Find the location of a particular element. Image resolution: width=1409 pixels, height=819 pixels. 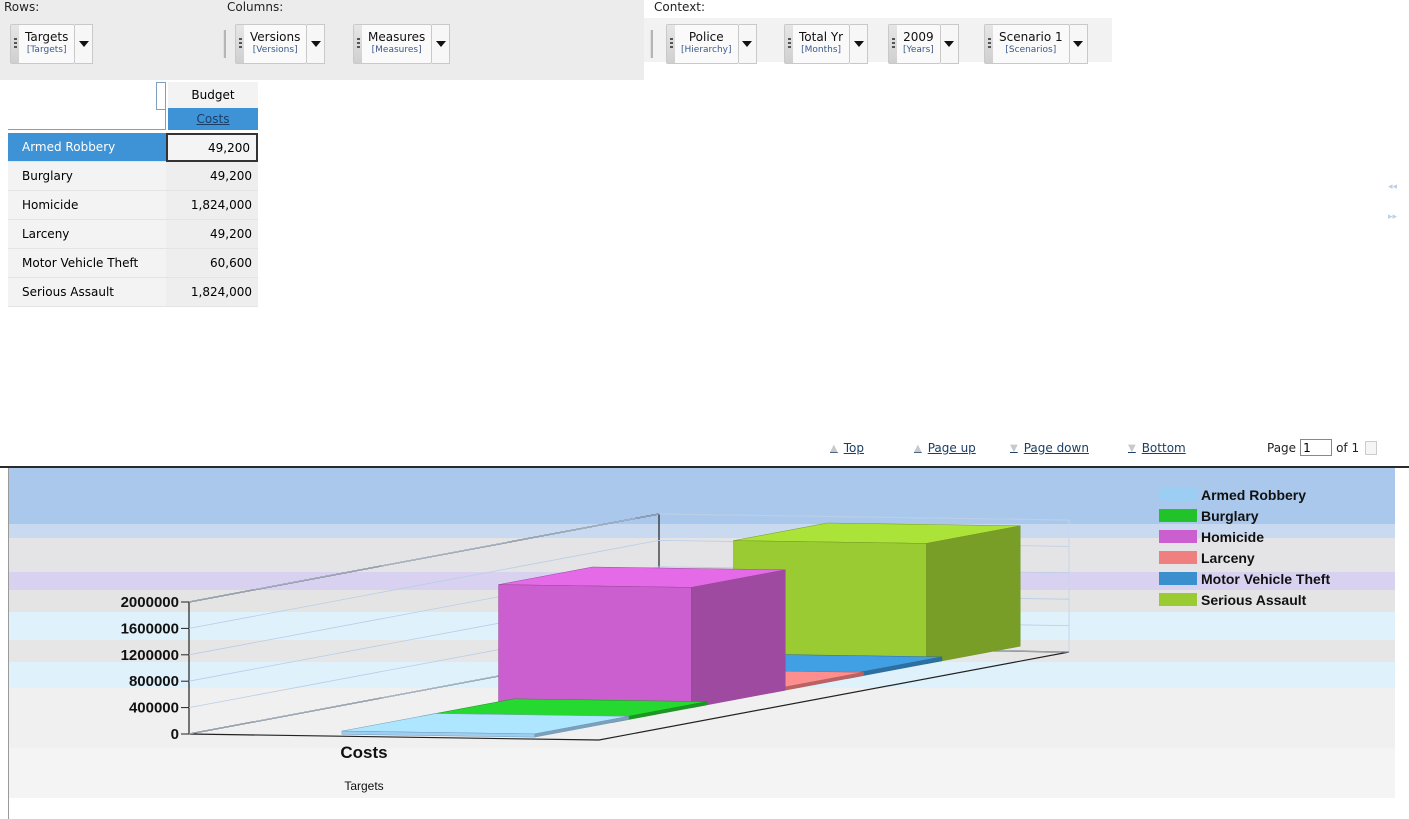

page-of-label: of 1 is located at coordinates (1348, 447).